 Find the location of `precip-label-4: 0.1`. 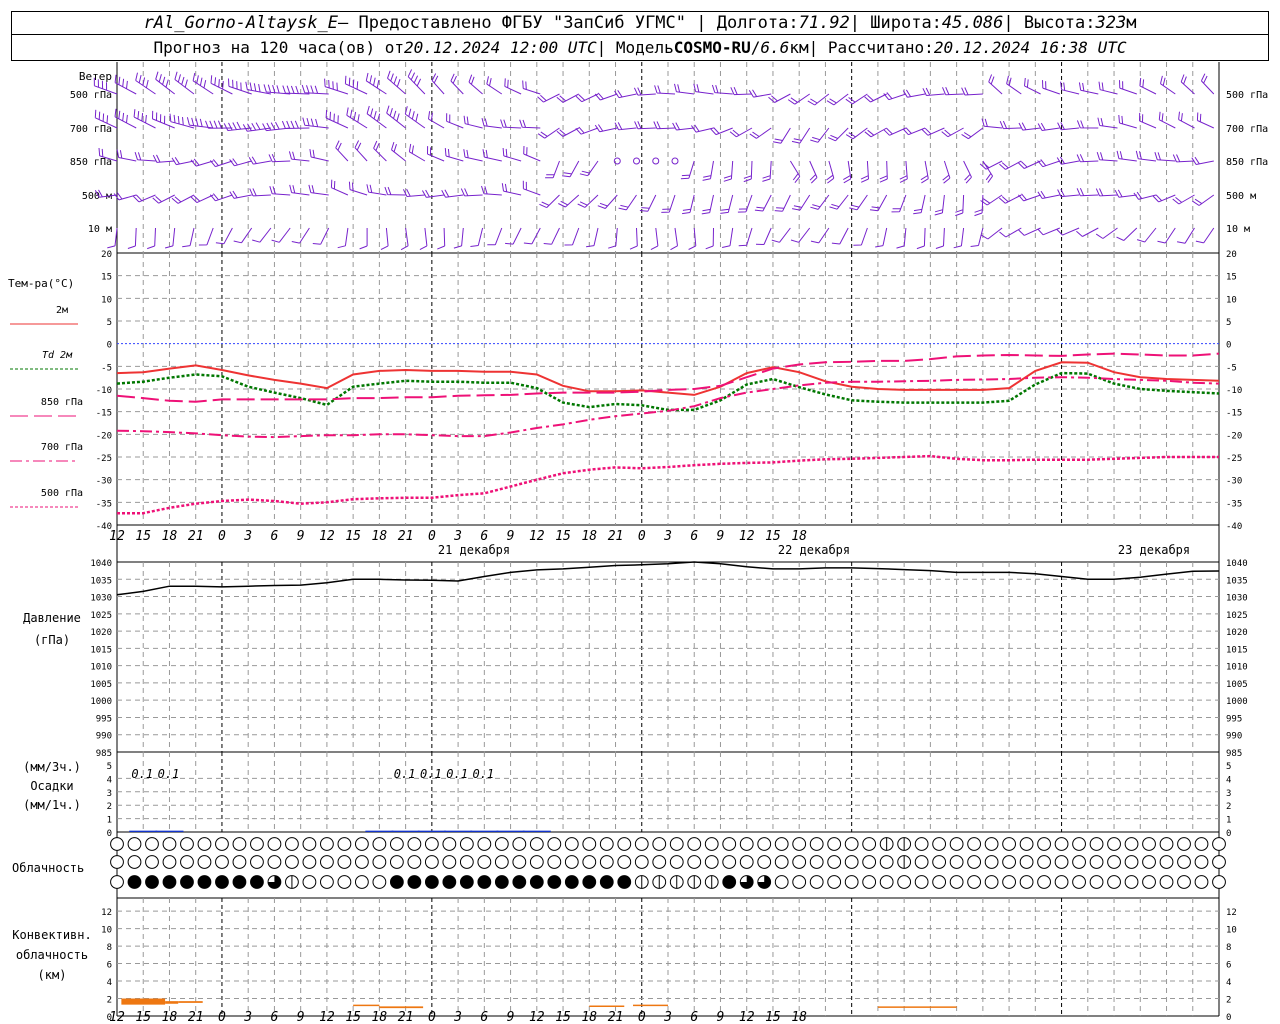

precip-label-4: 0.1 is located at coordinates (457, 774).